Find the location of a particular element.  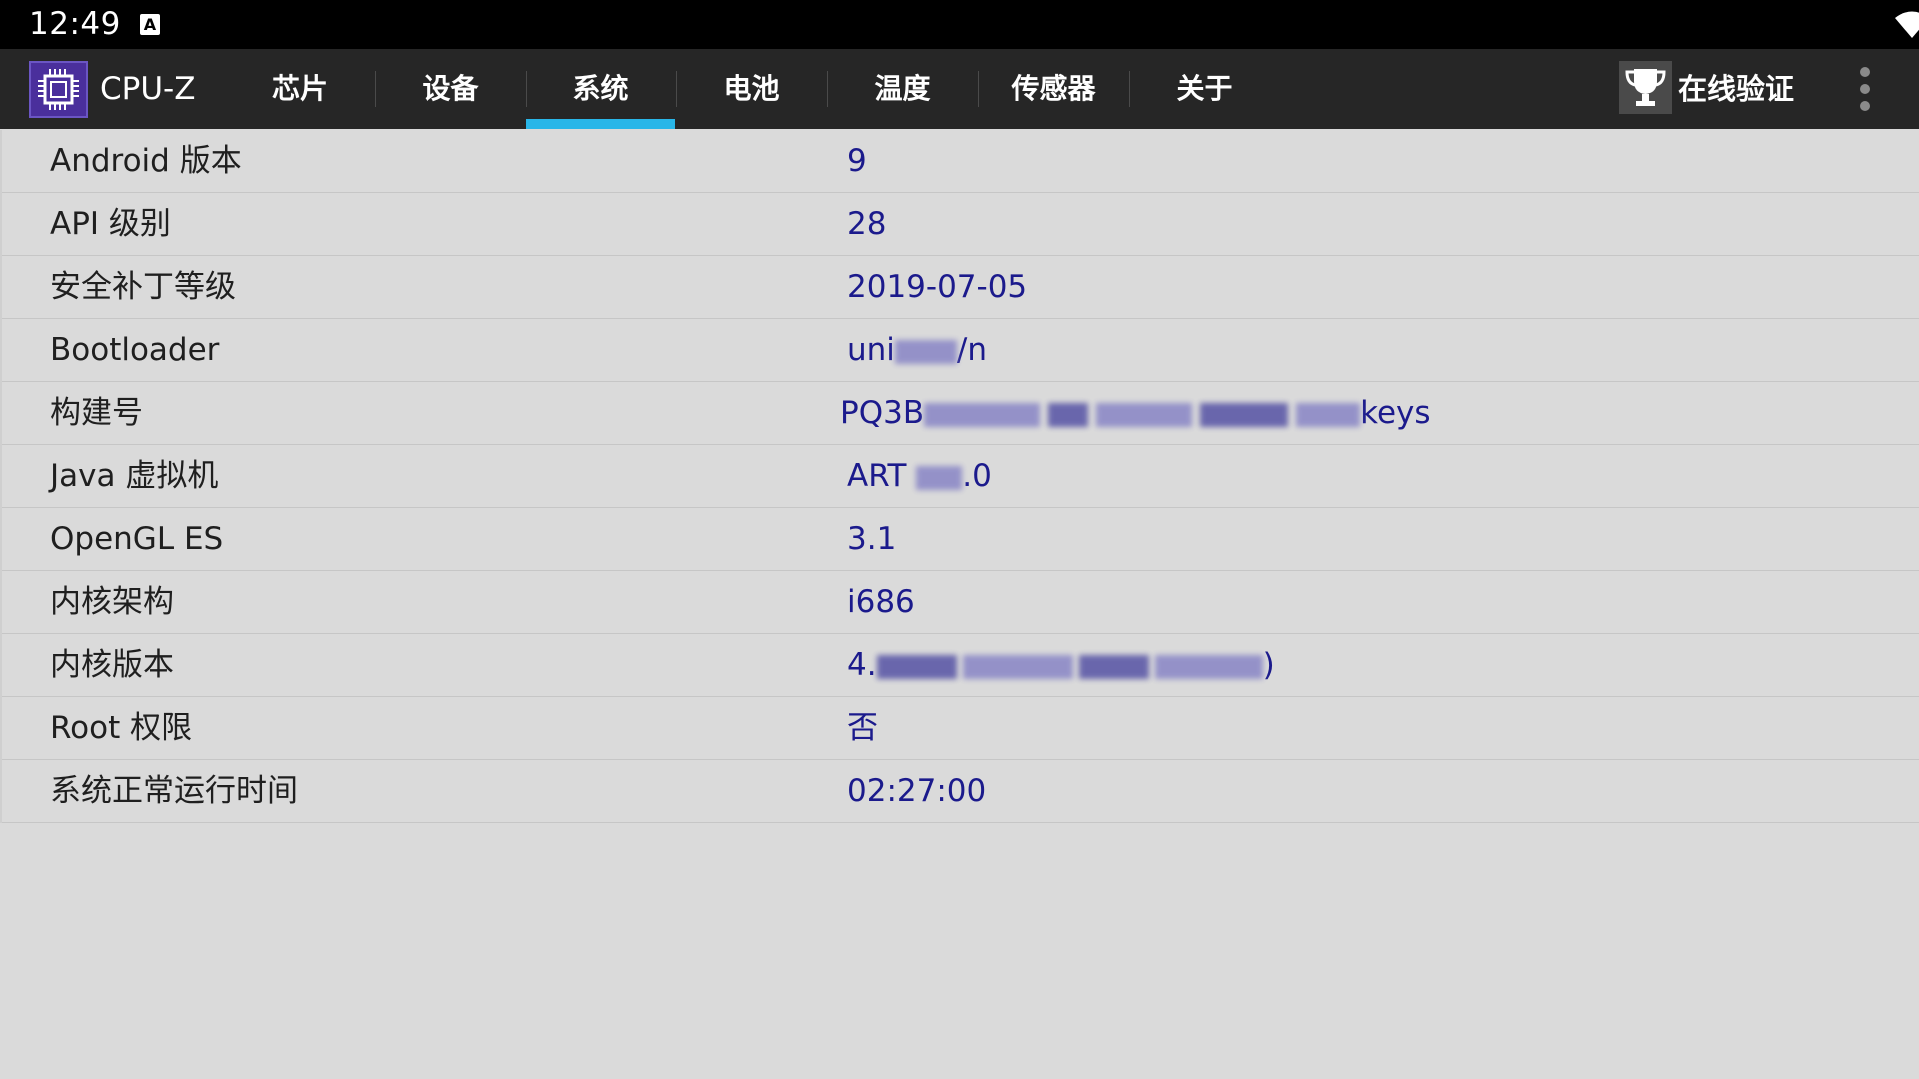

app-bar: CPU-Z 芯片 设备 系统 电池 温度 传感器 关于 在线验证 is located at coordinates (959, 89).